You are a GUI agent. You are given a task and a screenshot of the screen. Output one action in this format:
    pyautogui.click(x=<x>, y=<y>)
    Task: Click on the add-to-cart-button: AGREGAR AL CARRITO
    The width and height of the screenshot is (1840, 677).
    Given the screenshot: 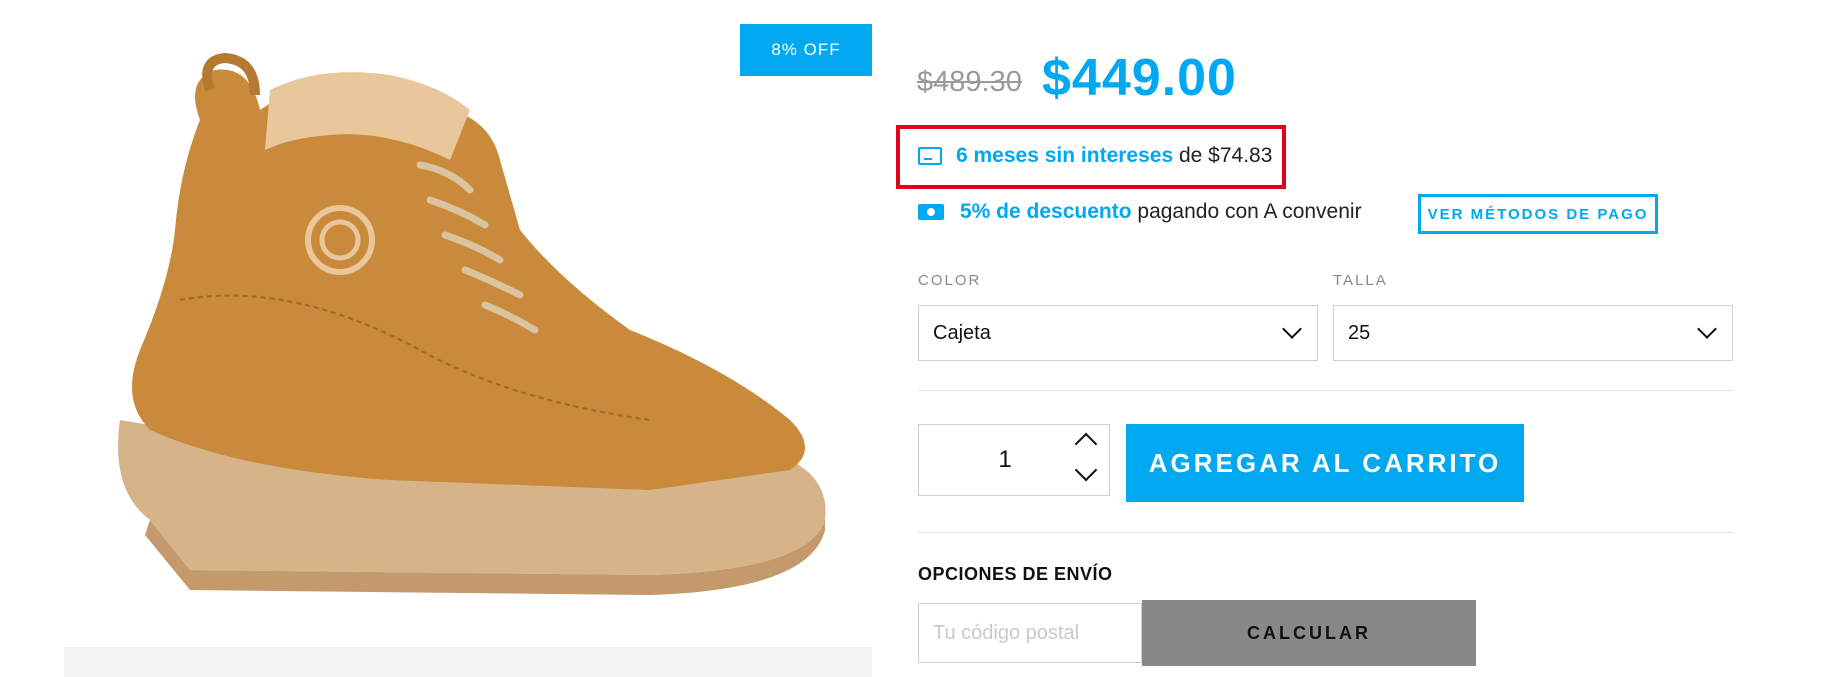 What is the action you would take?
    pyautogui.click(x=1325, y=463)
    